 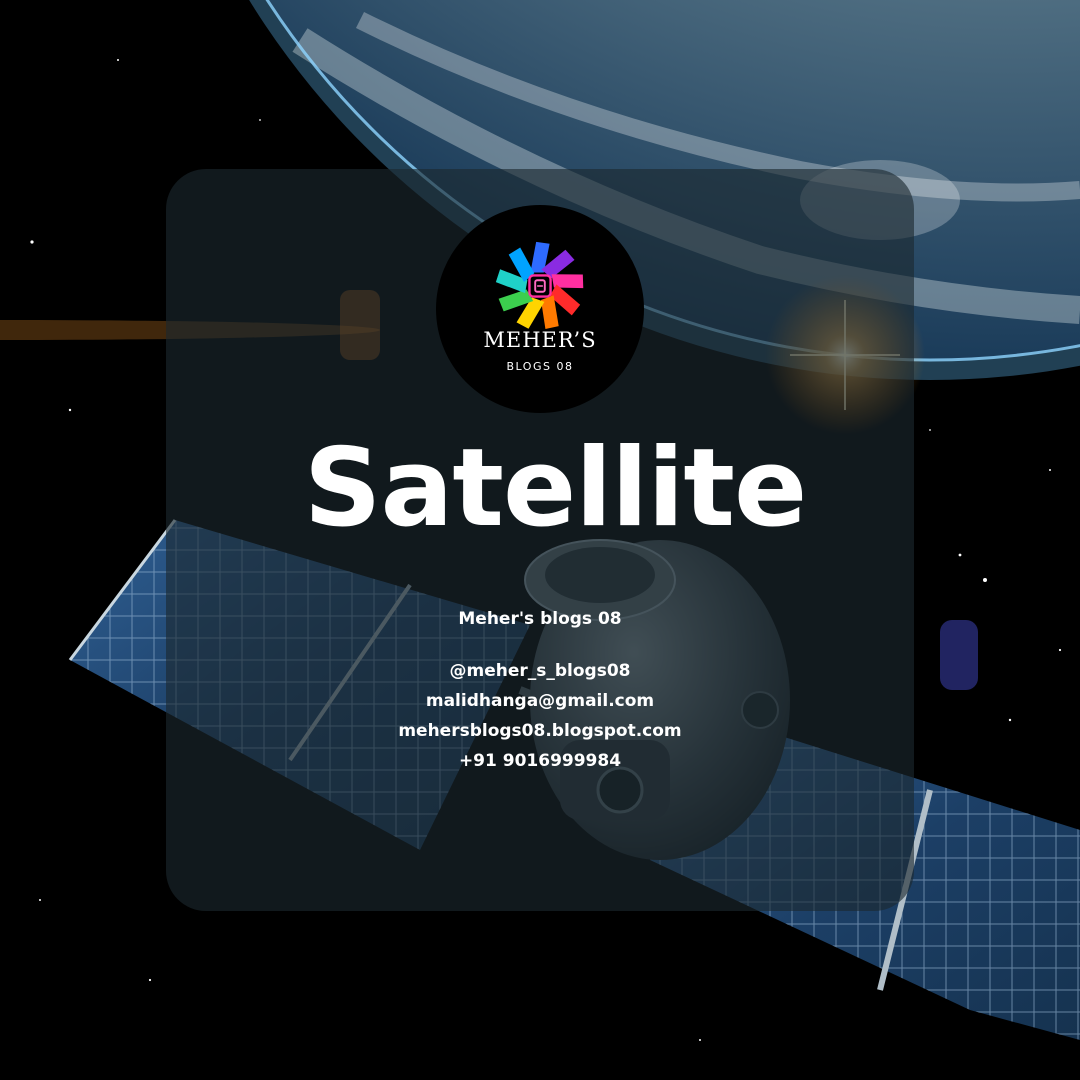 I want to click on phone-number: +91 9016999984, so click(x=540, y=761).